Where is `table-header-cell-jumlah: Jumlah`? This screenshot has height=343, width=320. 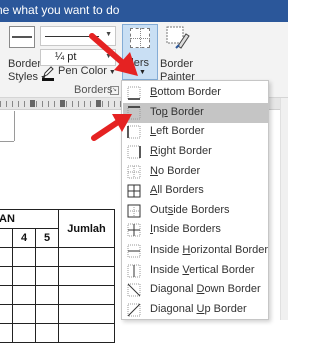
table-header-cell-jumlah: Jumlah is located at coordinates (86, 228).